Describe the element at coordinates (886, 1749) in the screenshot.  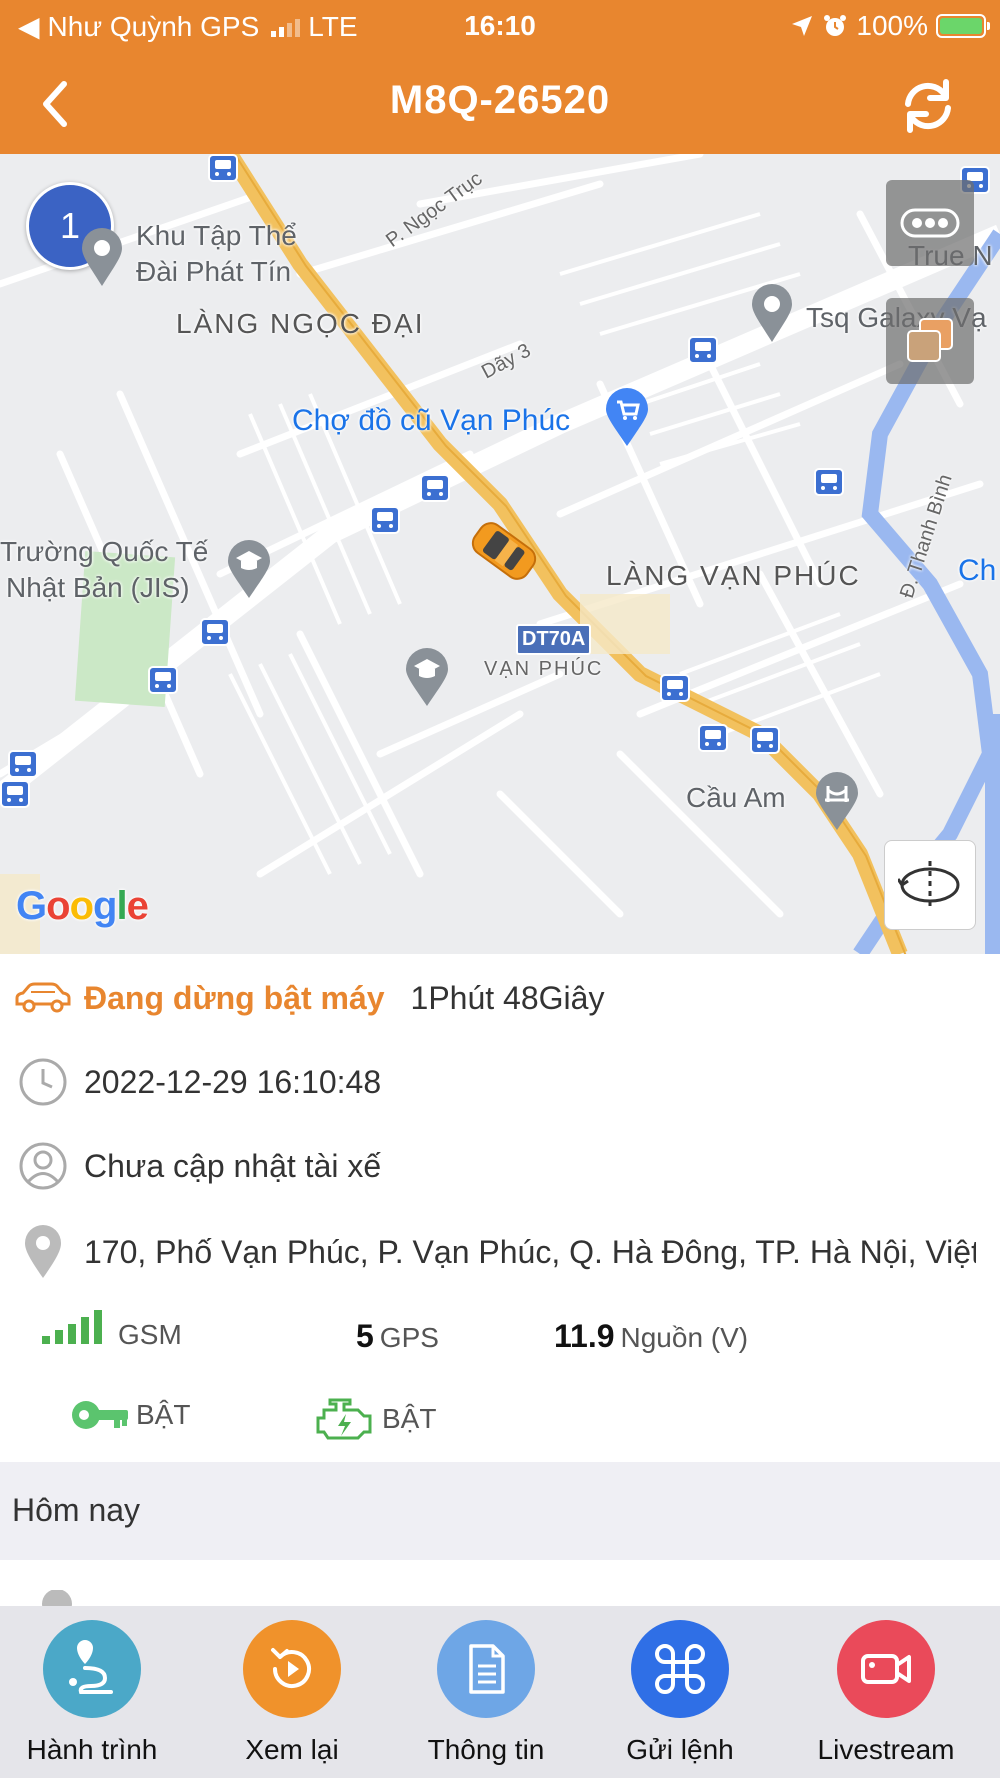
I see `tab-label: Livestream` at that location.